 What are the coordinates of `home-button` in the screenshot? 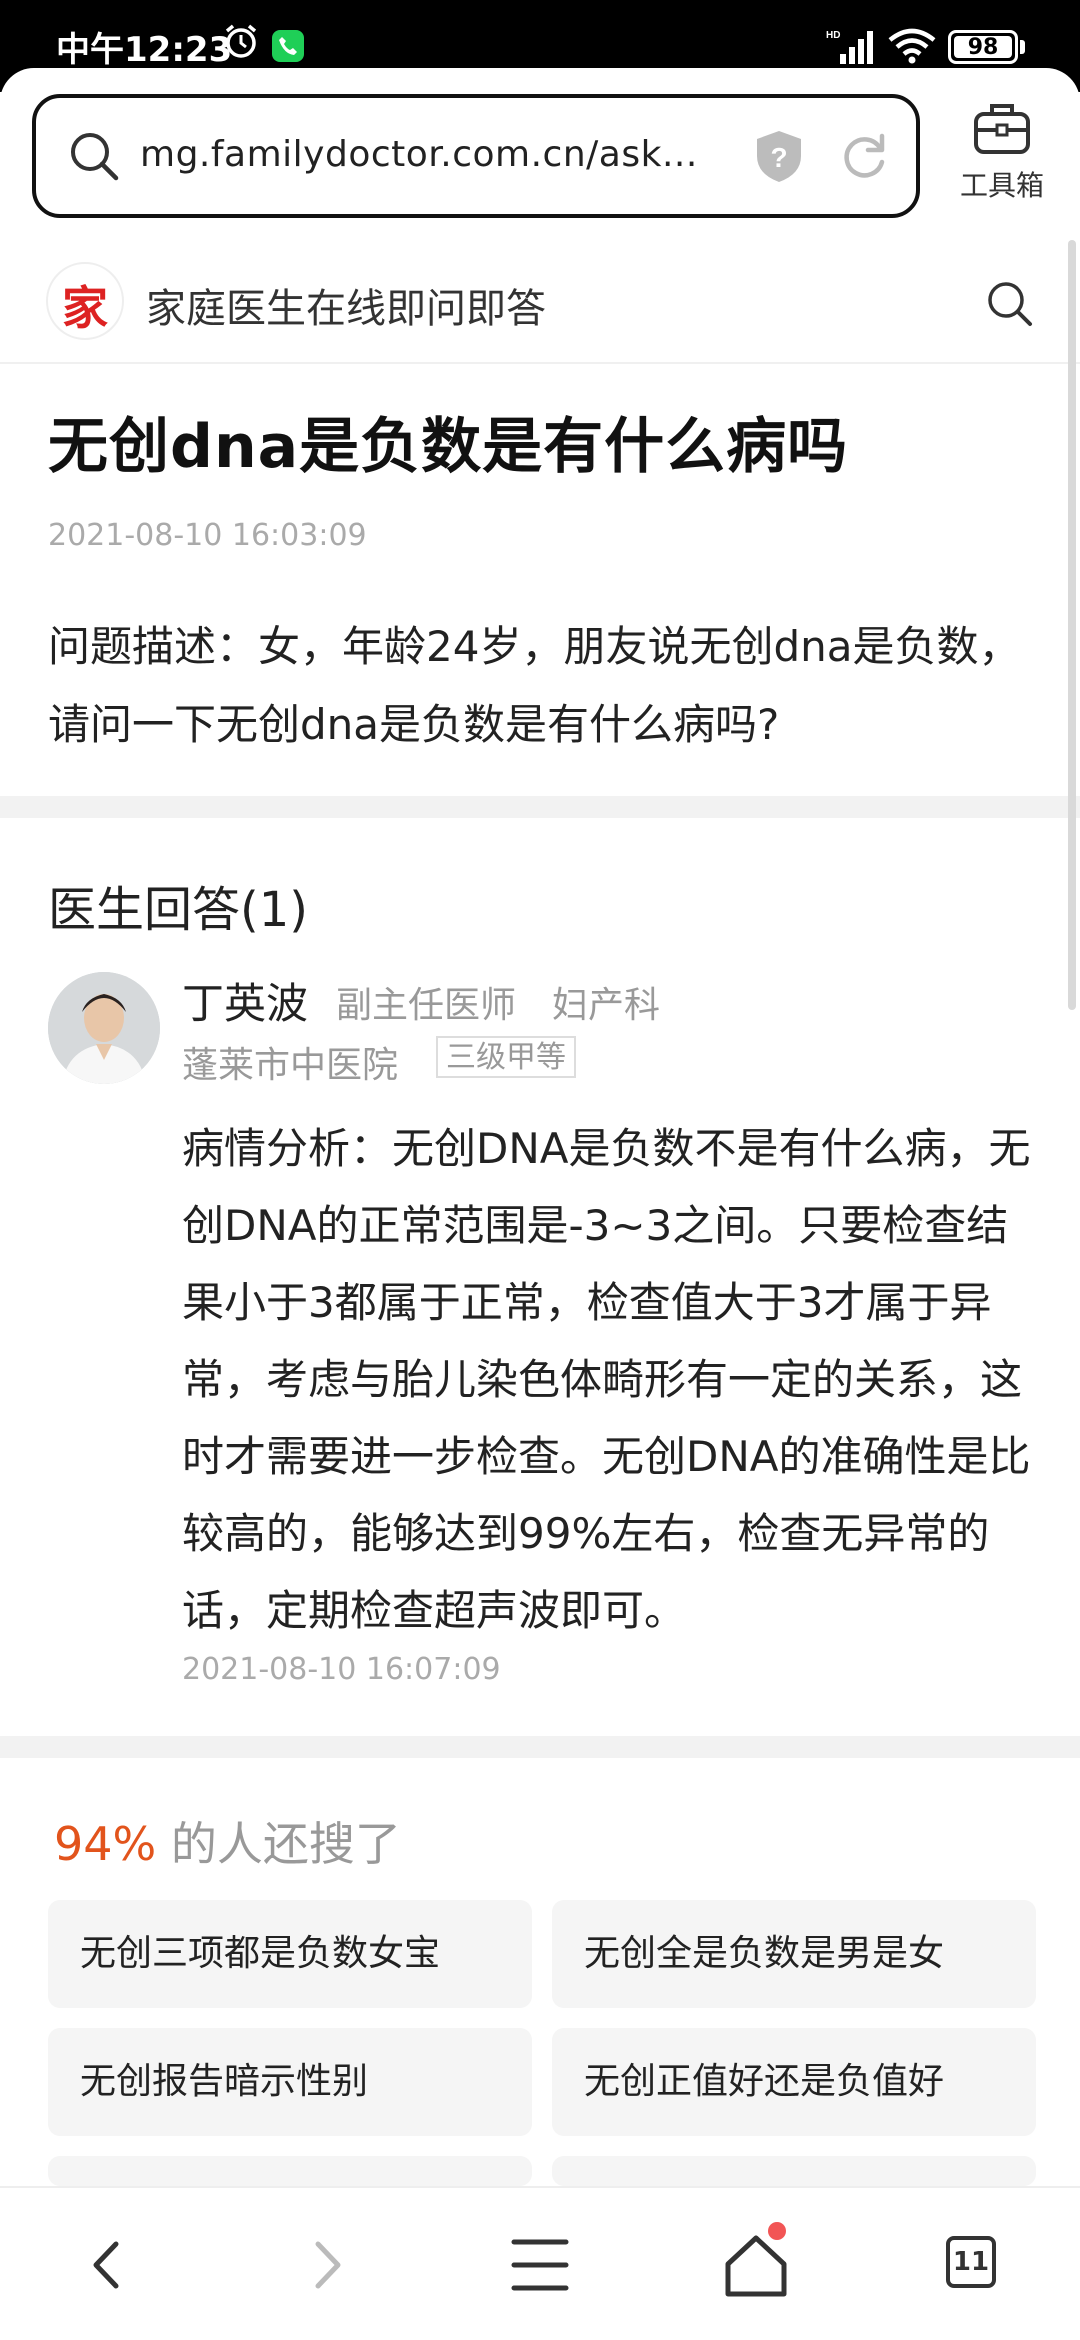 It's located at (756, 2261).